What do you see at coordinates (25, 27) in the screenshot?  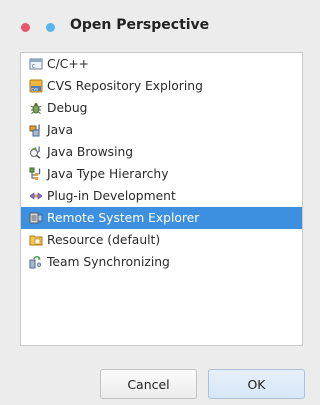 I see `close-window-button` at bounding box center [25, 27].